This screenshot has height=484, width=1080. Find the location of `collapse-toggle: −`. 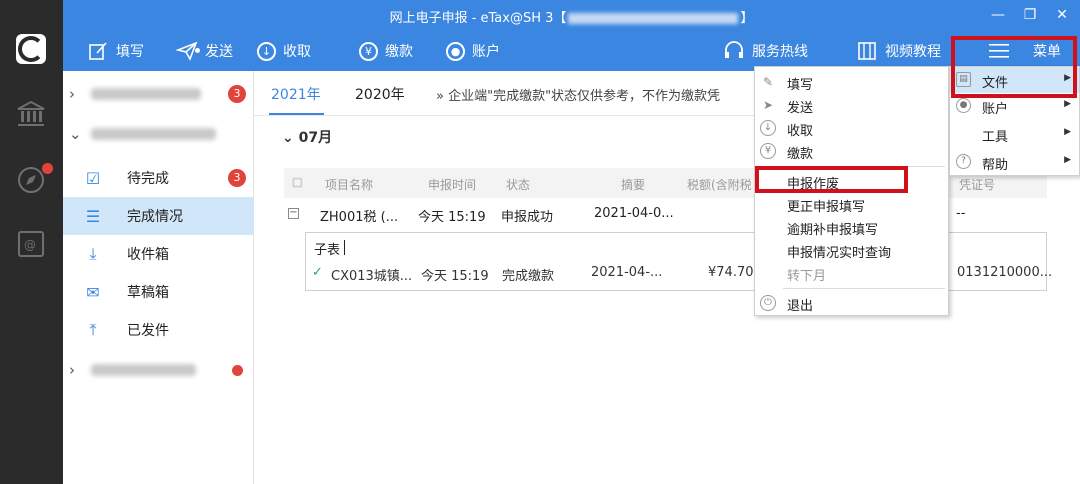

collapse-toggle: − is located at coordinates (293, 213).